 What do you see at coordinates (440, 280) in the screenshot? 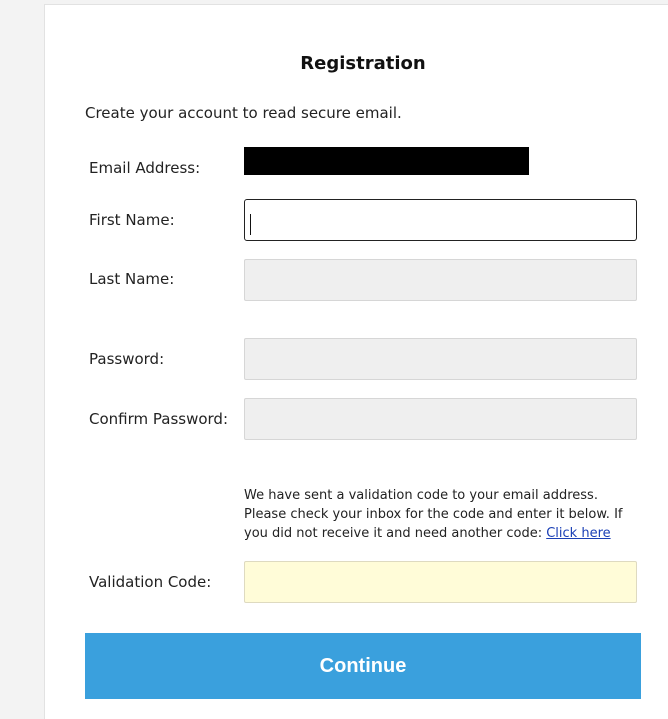
I see `last-name-input` at bounding box center [440, 280].